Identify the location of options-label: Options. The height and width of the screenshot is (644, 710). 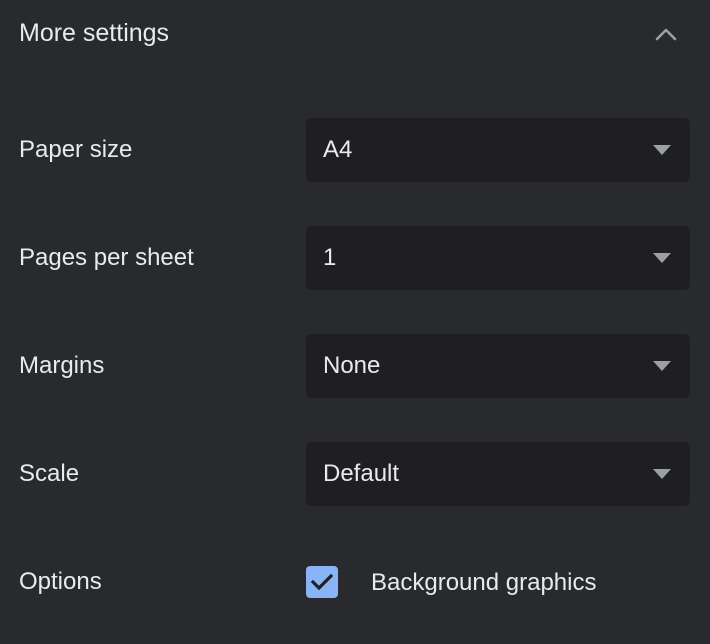
(60, 581).